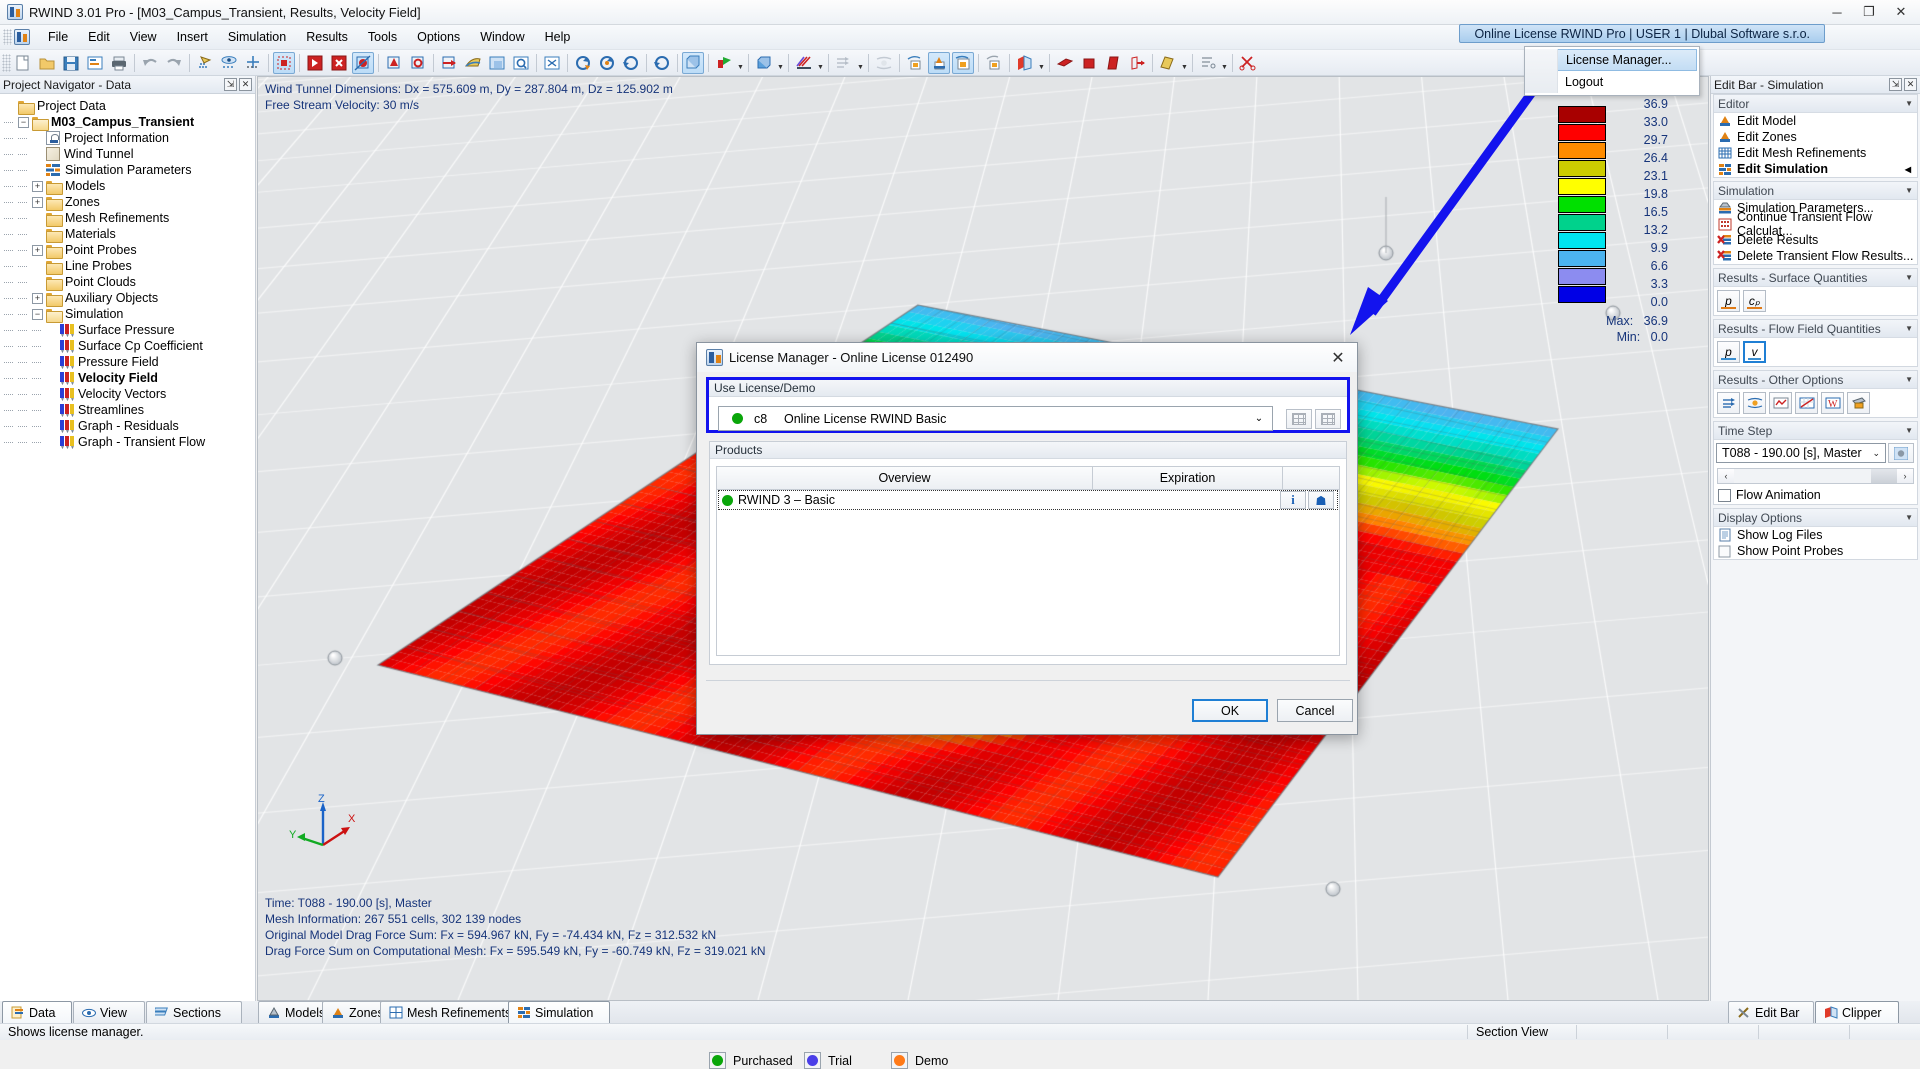 The image size is (1920, 1069). Describe the element at coordinates (1612, 82) in the screenshot. I see `menu-item-logout: Logout` at that location.